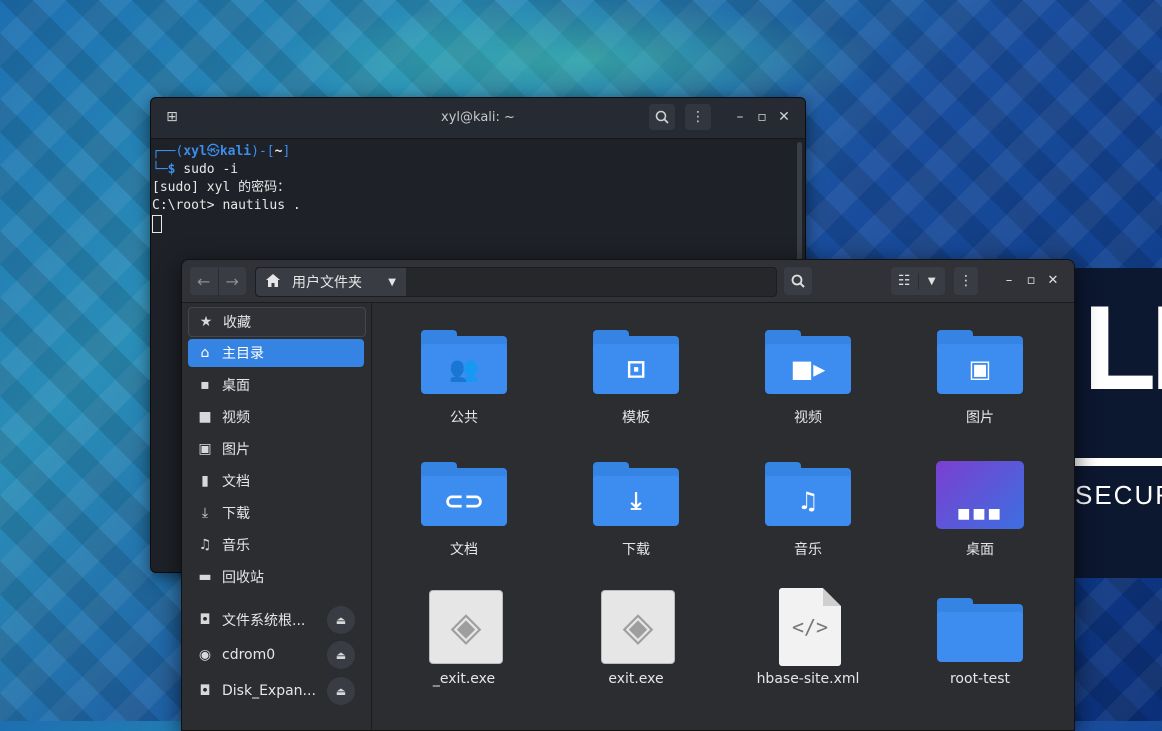 The width and height of the screenshot is (1162, 731). What do you see at coordinates (478, 225) in the screenshot?
I see `terminal-cursor-line` at bounding box center [478, 225].